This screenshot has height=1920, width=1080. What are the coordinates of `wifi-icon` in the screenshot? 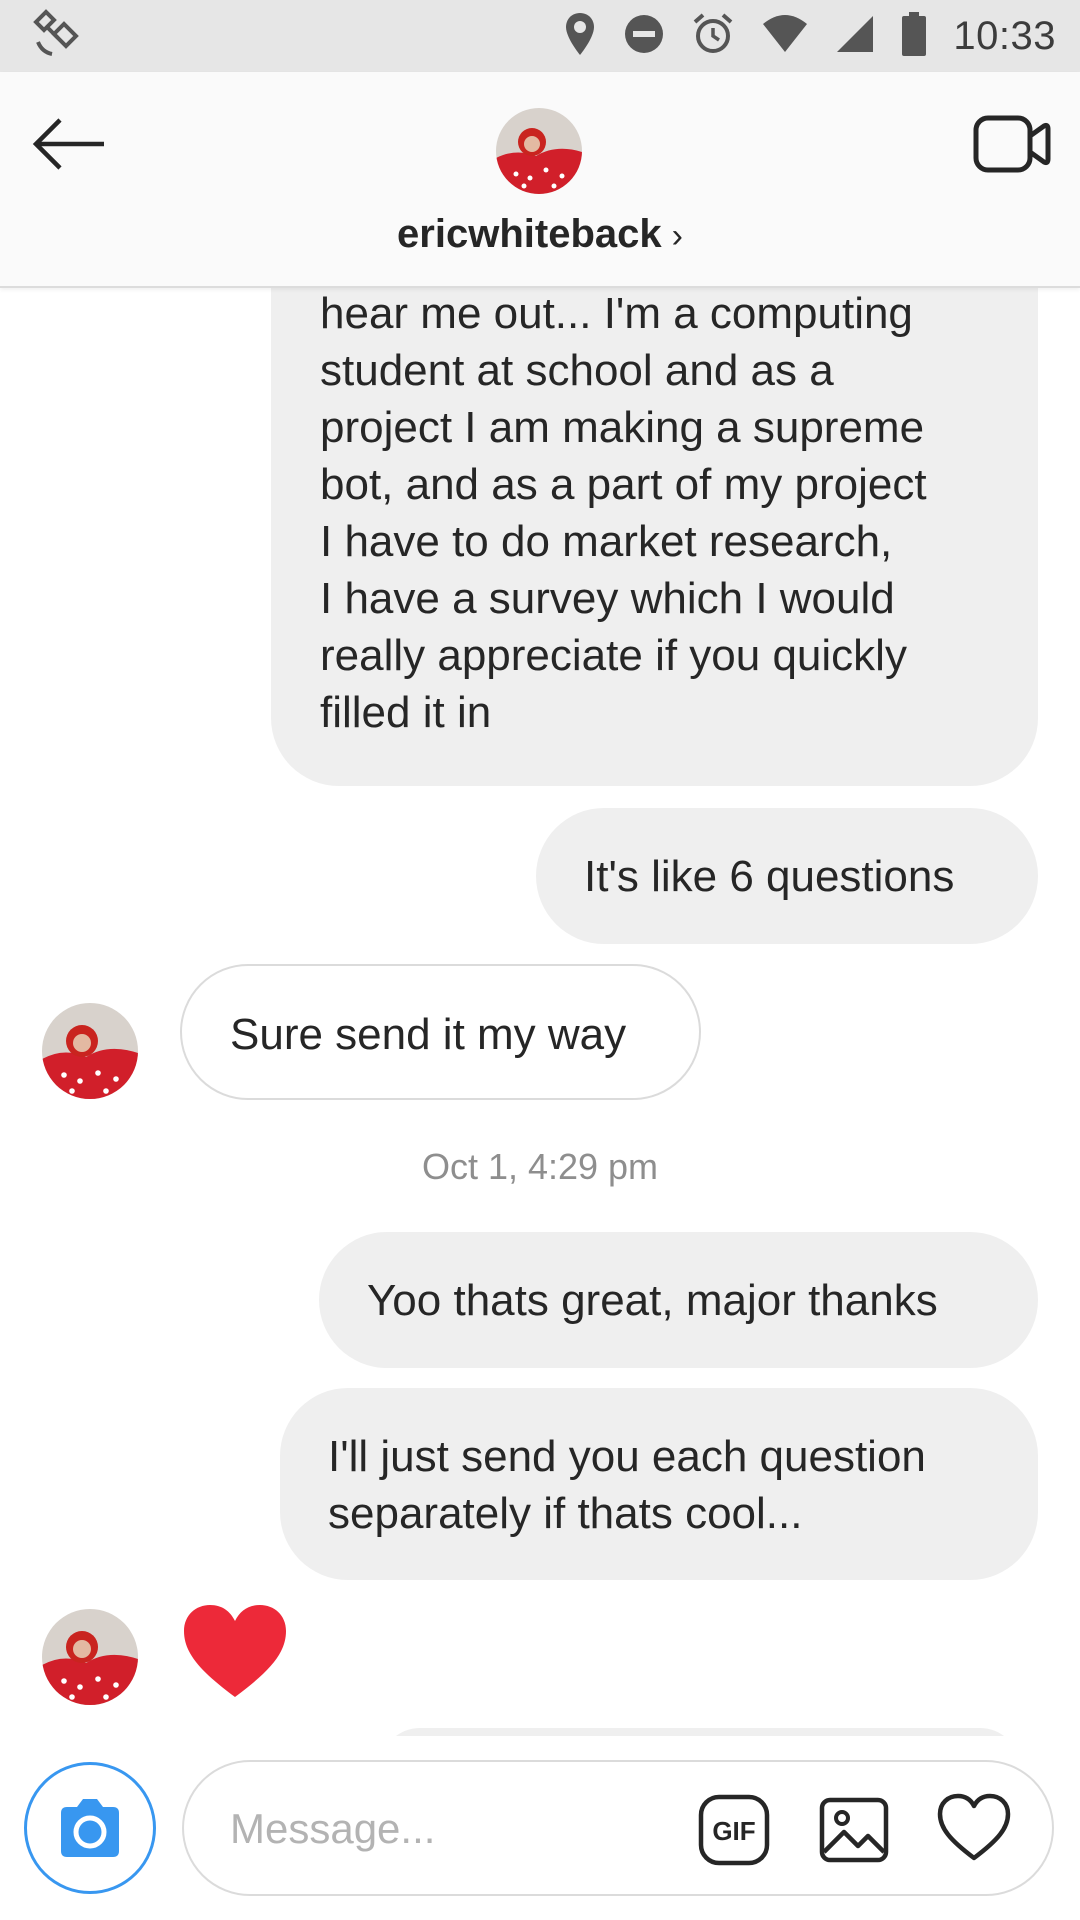 It's located at (785, 36).